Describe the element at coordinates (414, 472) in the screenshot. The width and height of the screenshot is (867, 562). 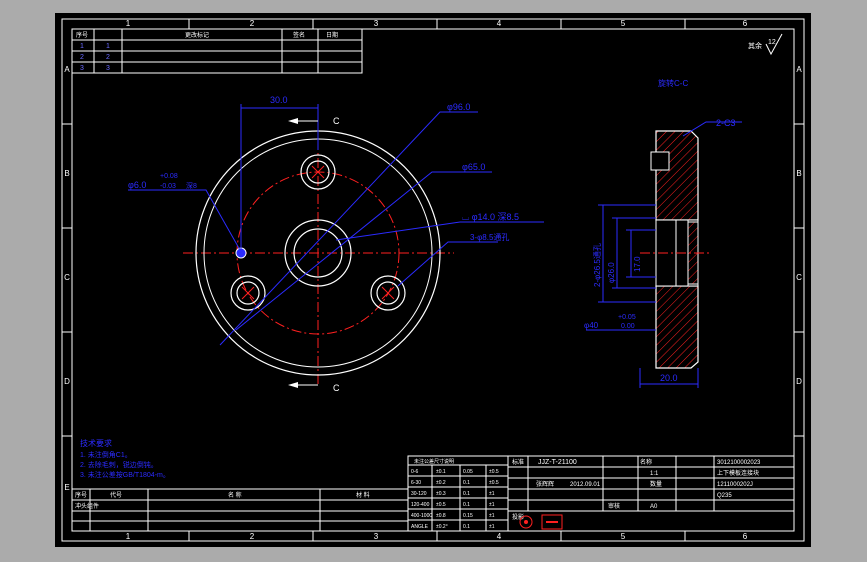
I see `tol-cell: 0-6` at that location.